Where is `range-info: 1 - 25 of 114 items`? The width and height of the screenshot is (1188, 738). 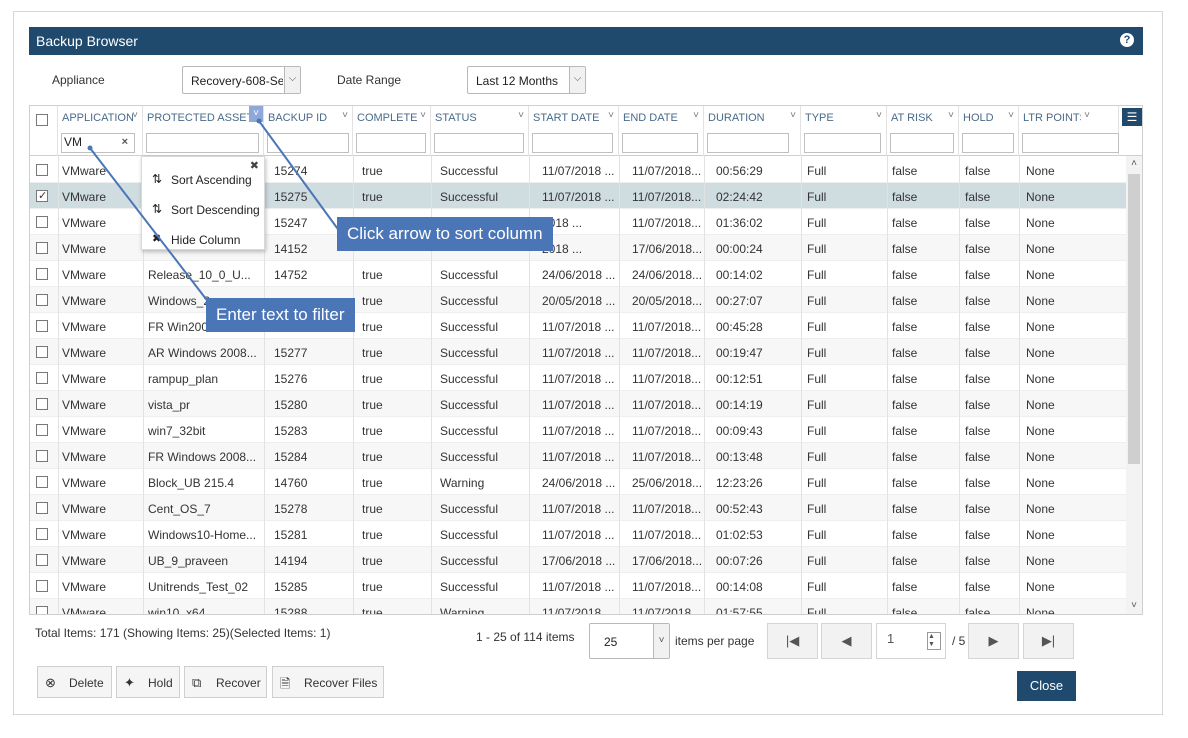 range-info: 1 - 25 of 114 items is located at coordinates (525, 637).